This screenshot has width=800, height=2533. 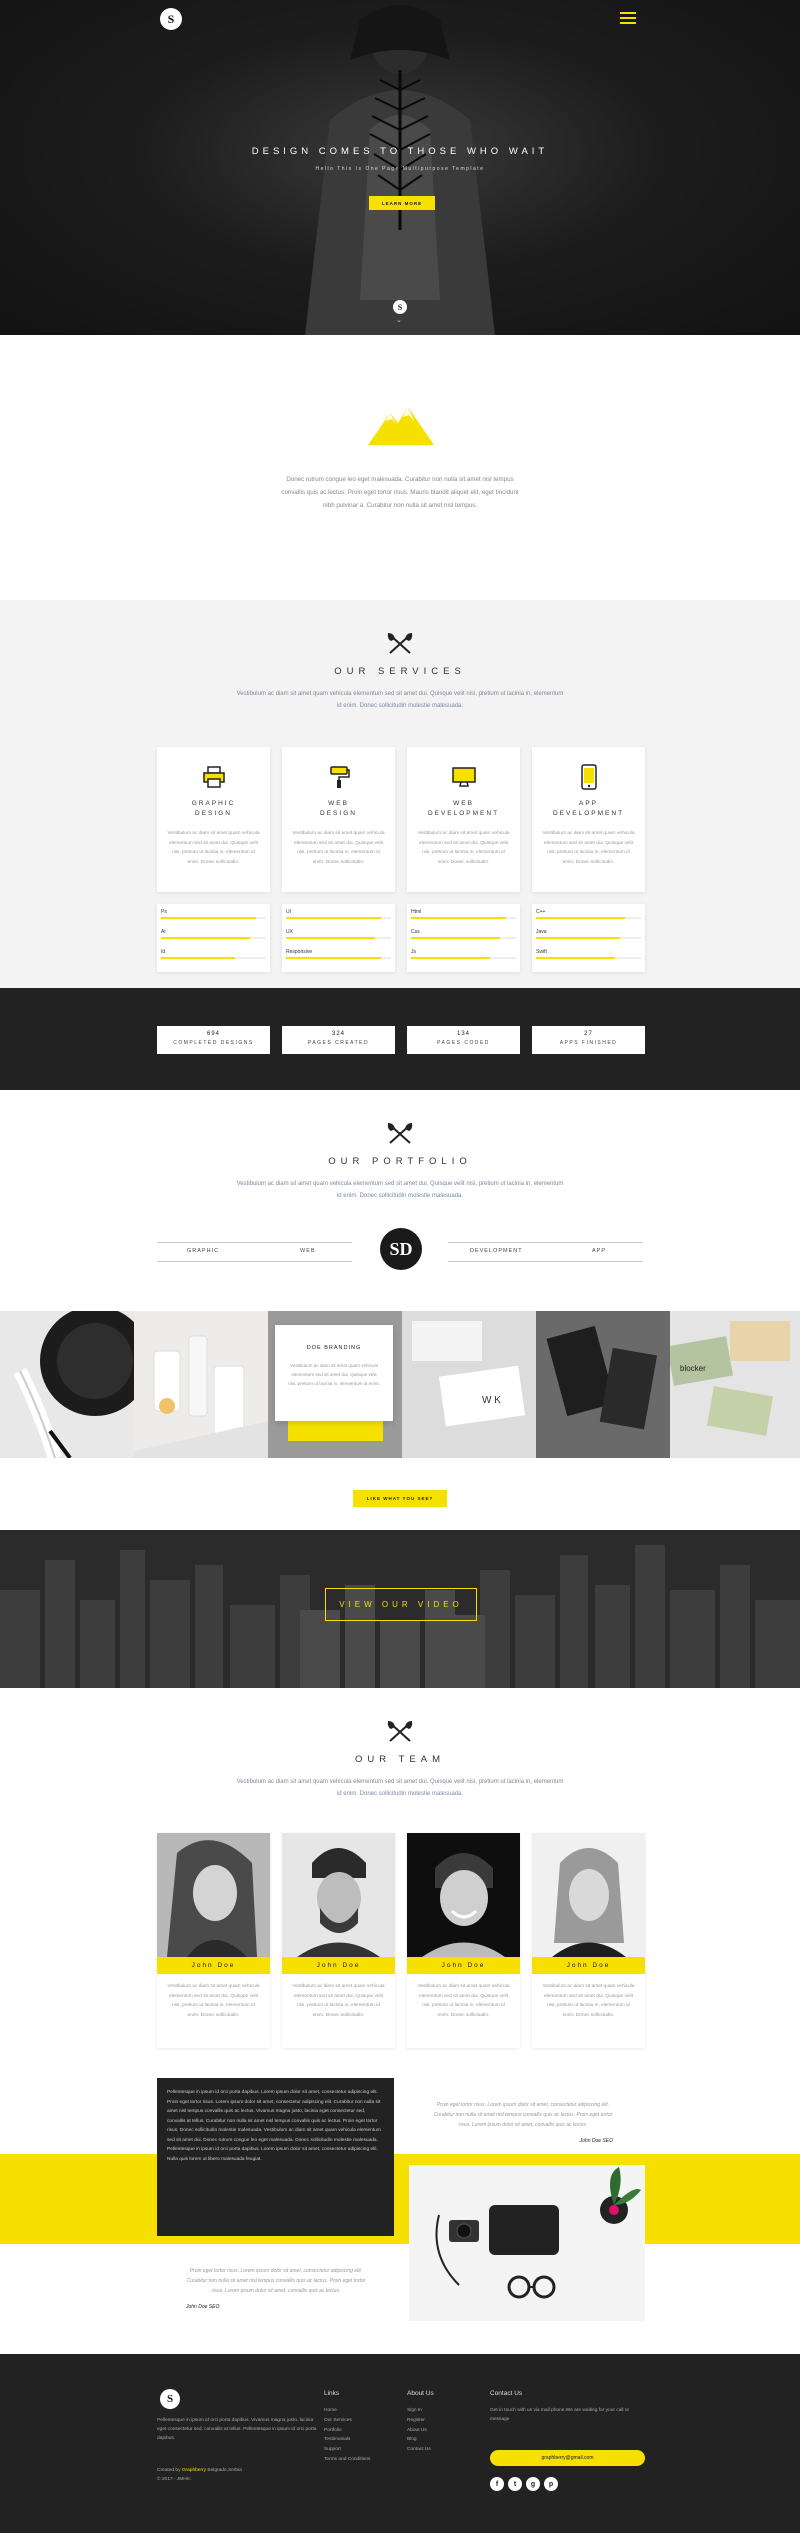 I want to click on skill-row: Ps, so click(x=213, y=918).